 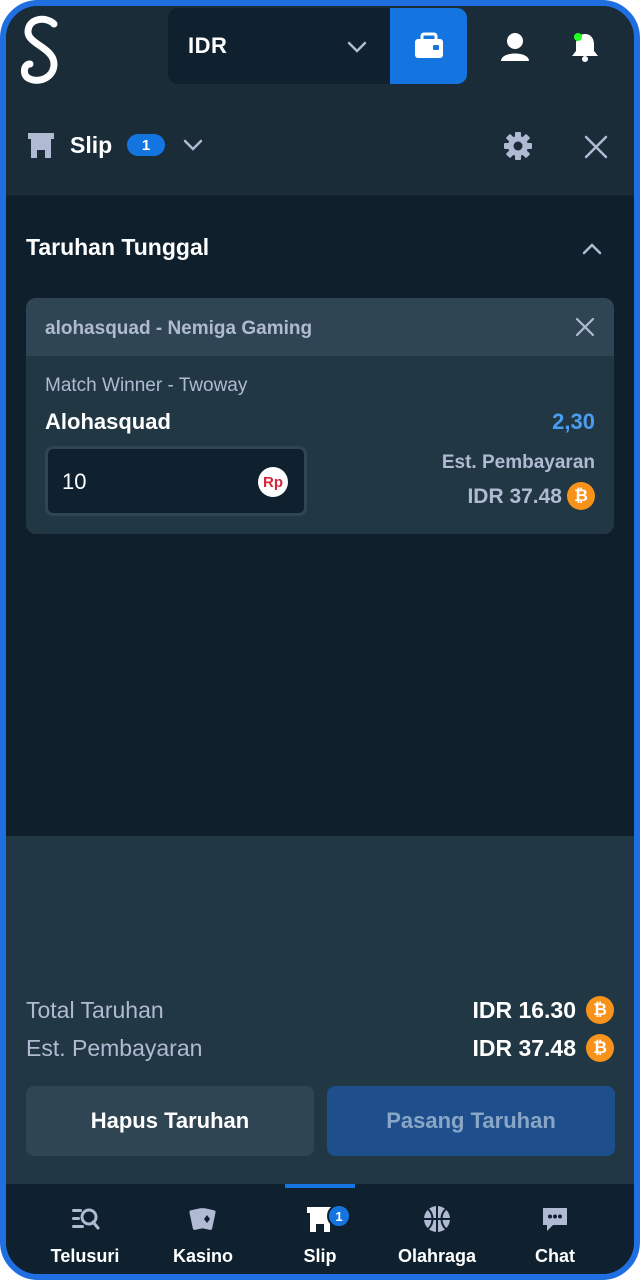 I want to click on bet-odds: 2,30, so click(x=573, y=421).